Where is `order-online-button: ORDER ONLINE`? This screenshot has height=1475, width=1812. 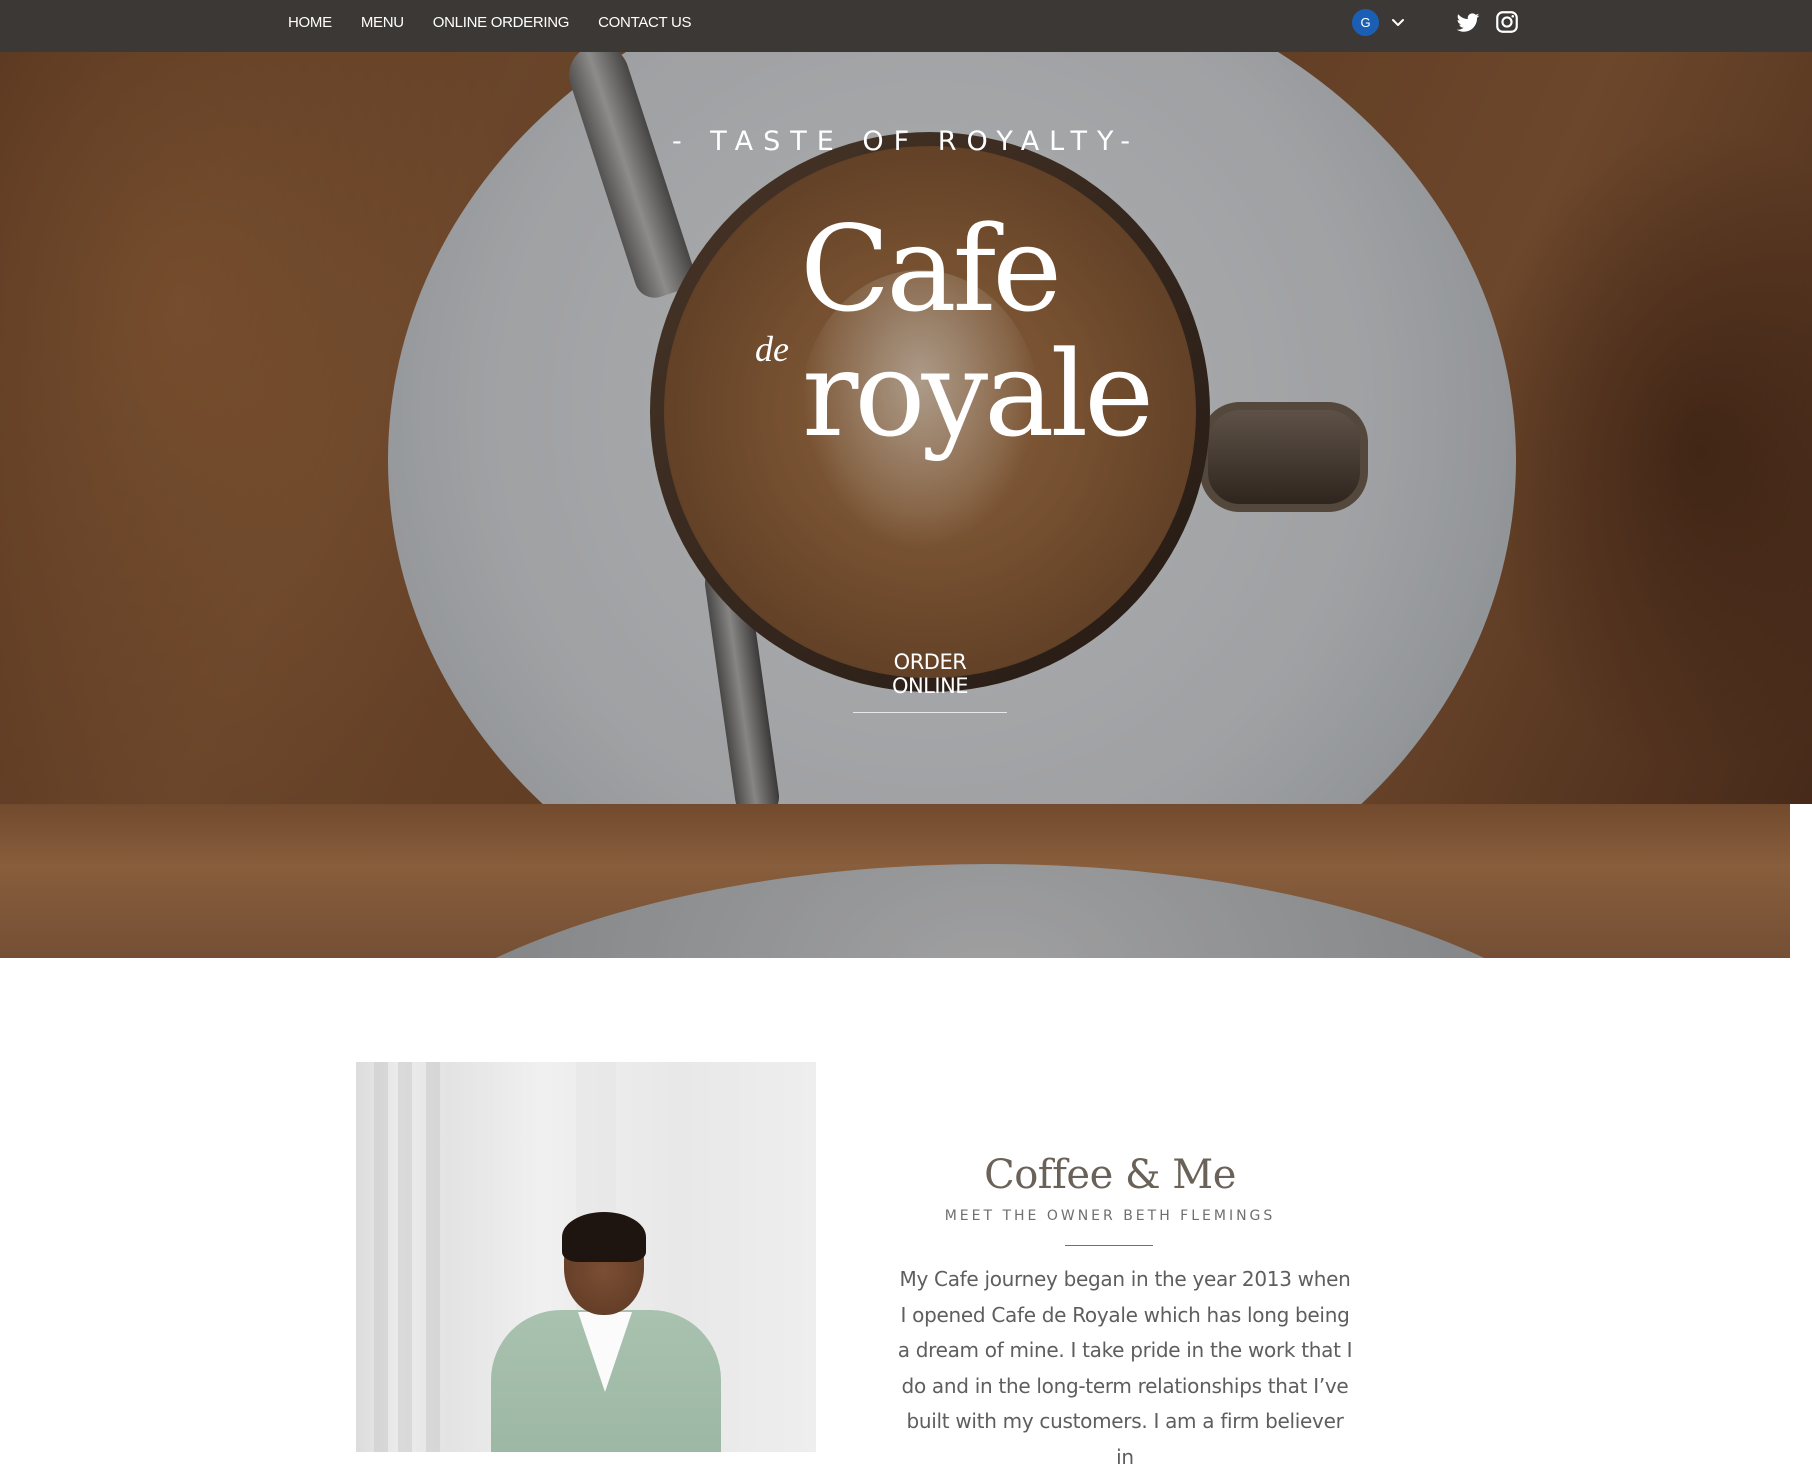
order-online-button: ORDER ONLINE is located at coordinates (930, 681).